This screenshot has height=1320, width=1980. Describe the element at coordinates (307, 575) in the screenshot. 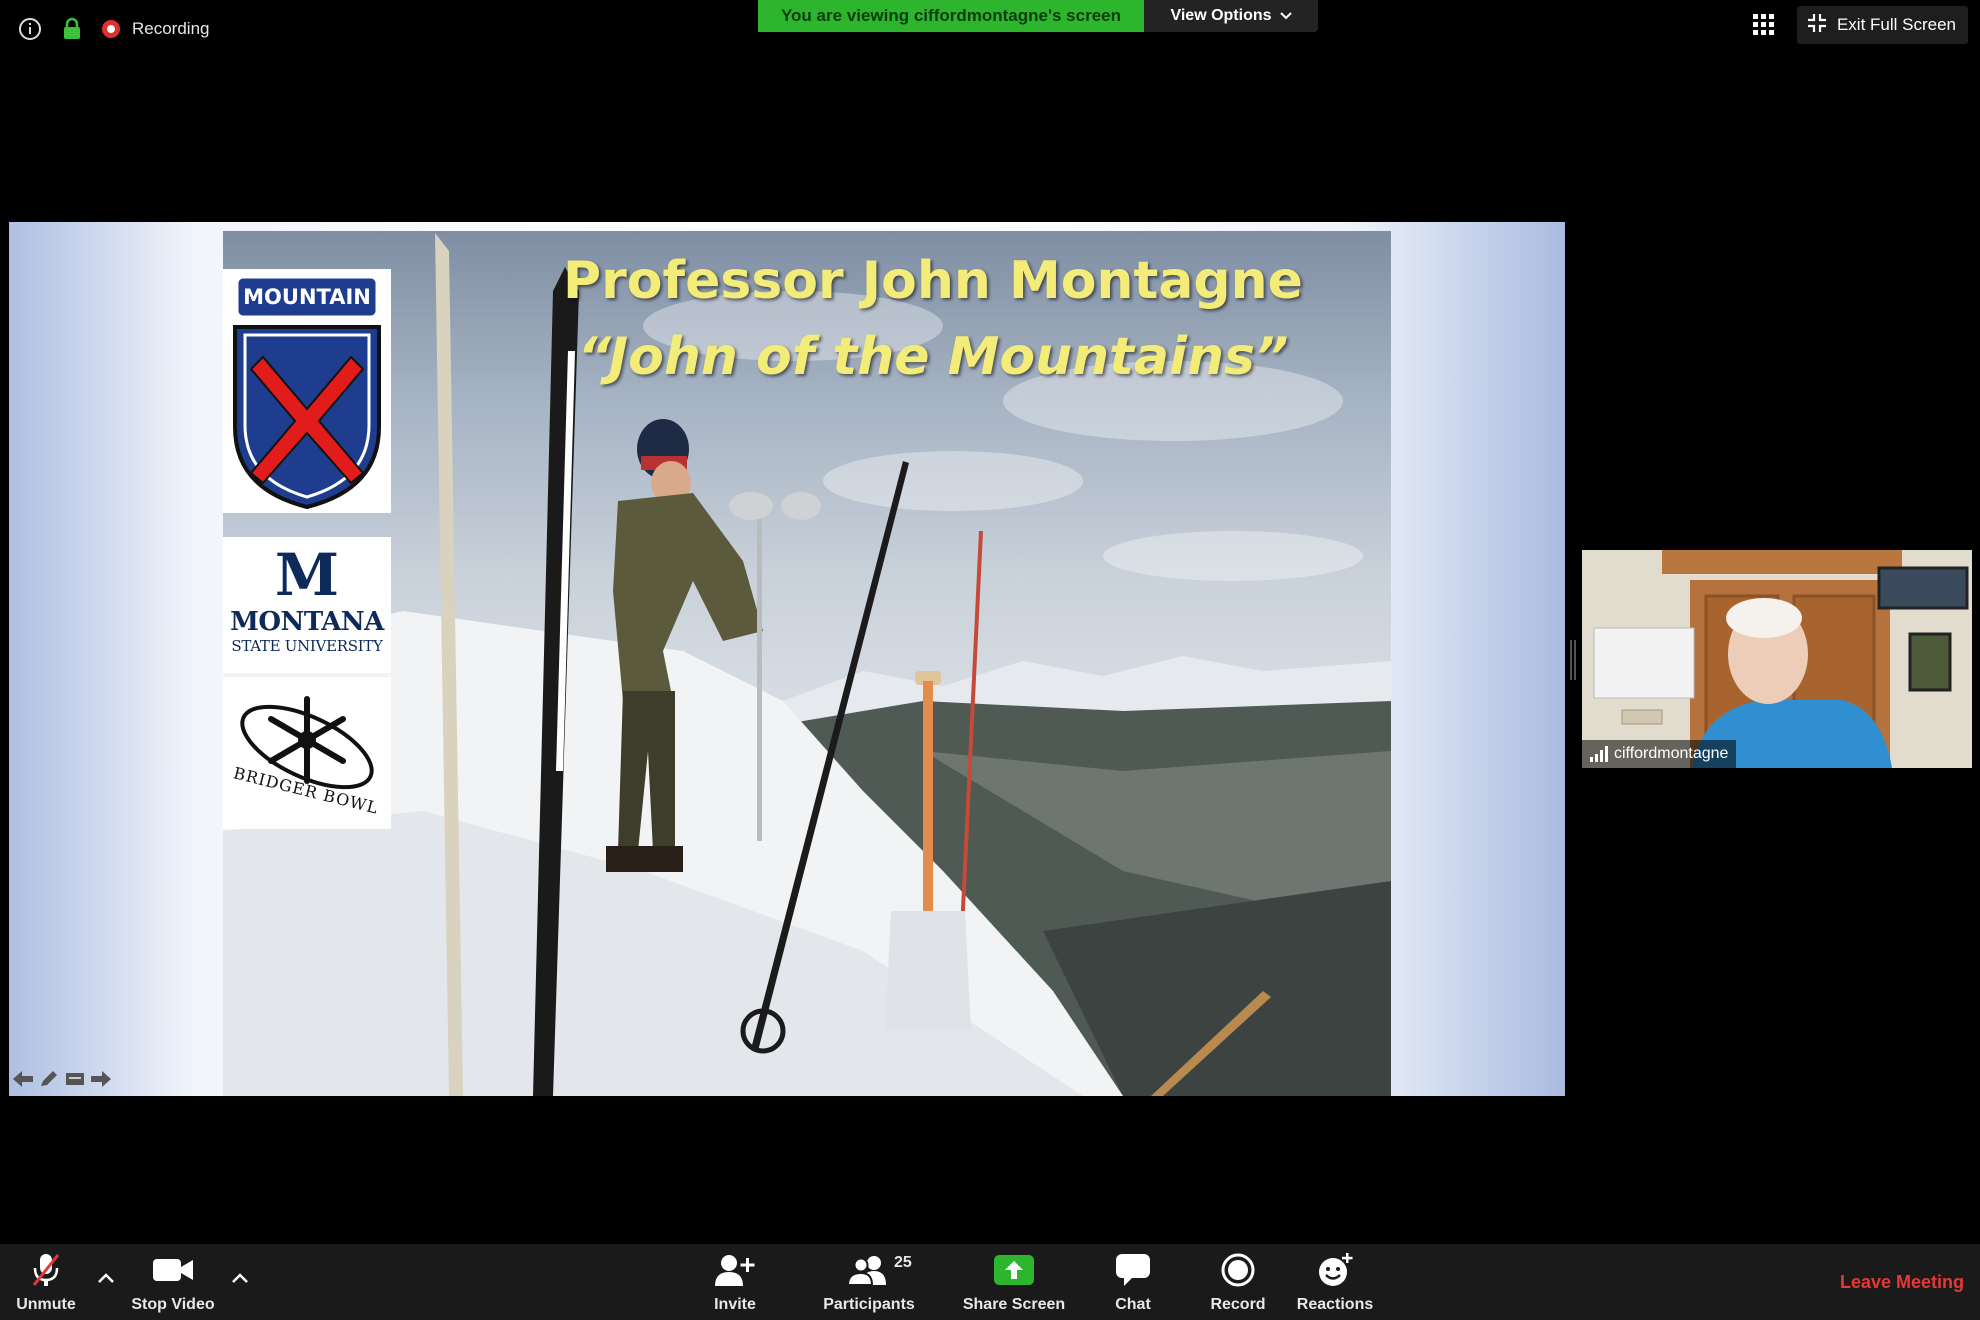

I see `msu-letter: M` at that location.